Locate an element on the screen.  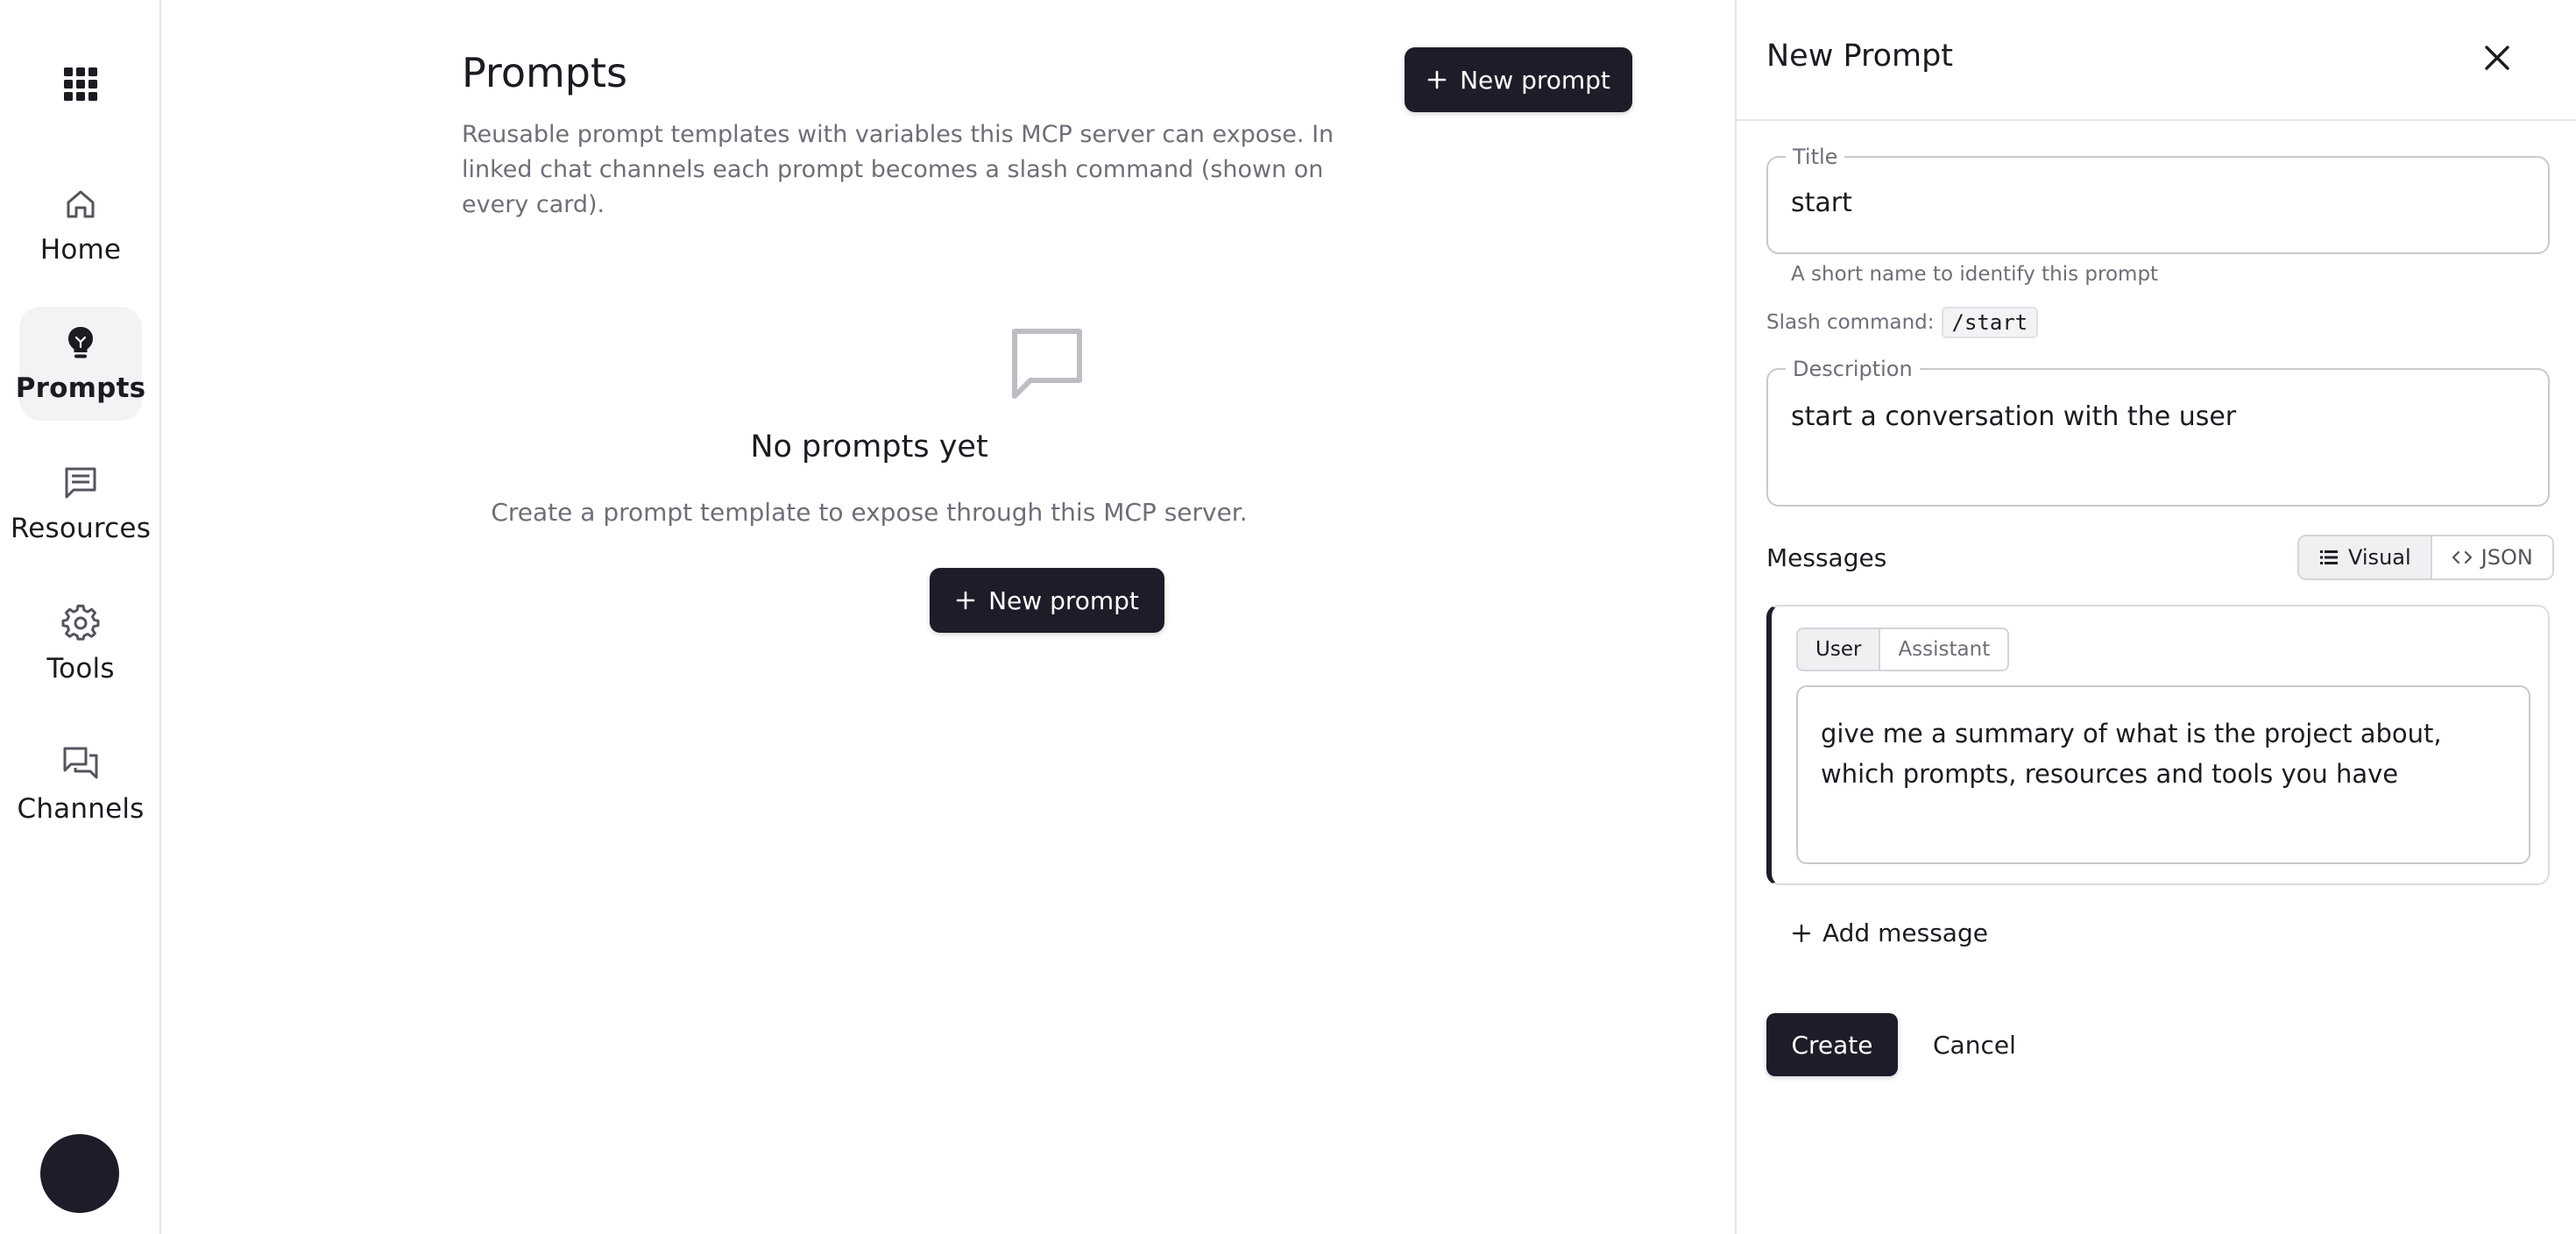
new-prompt-button: New prompt is located at coordinates (1518, 79).